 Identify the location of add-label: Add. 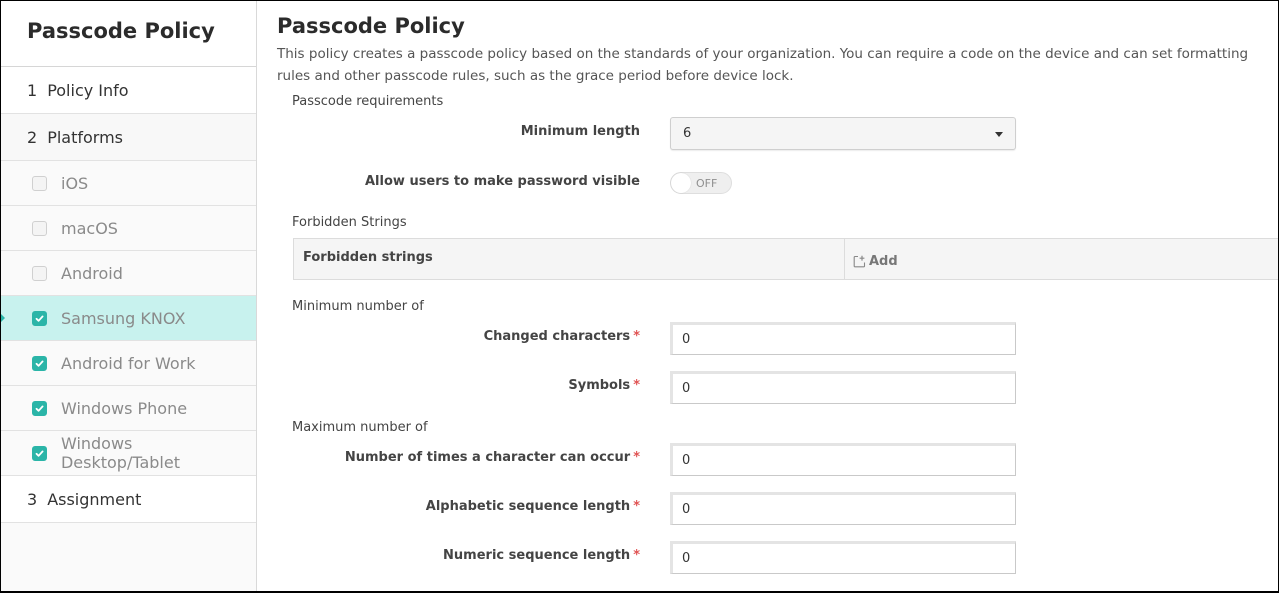
(883, 261).